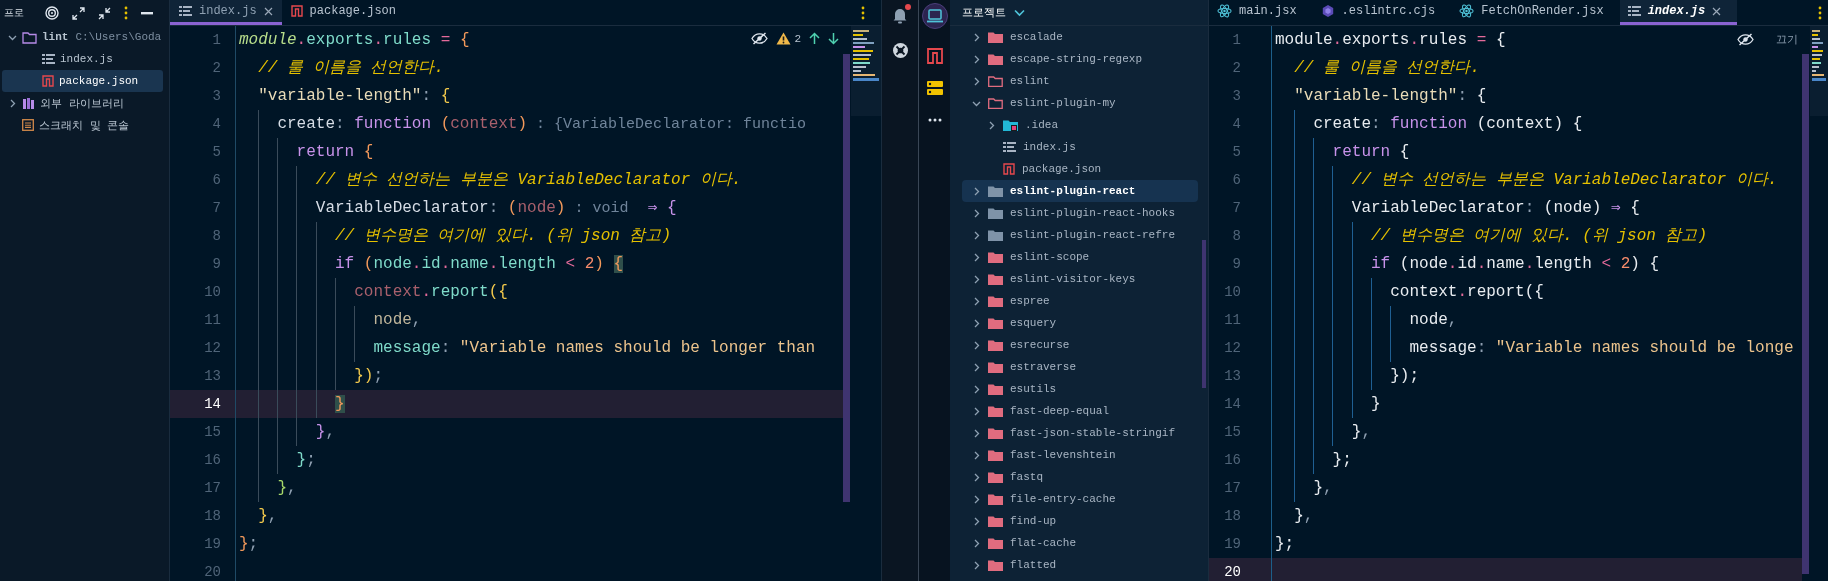  Describe the element at coordinates (1080, 37) in the screenshot. I see `tree-item: escalade` at that location.